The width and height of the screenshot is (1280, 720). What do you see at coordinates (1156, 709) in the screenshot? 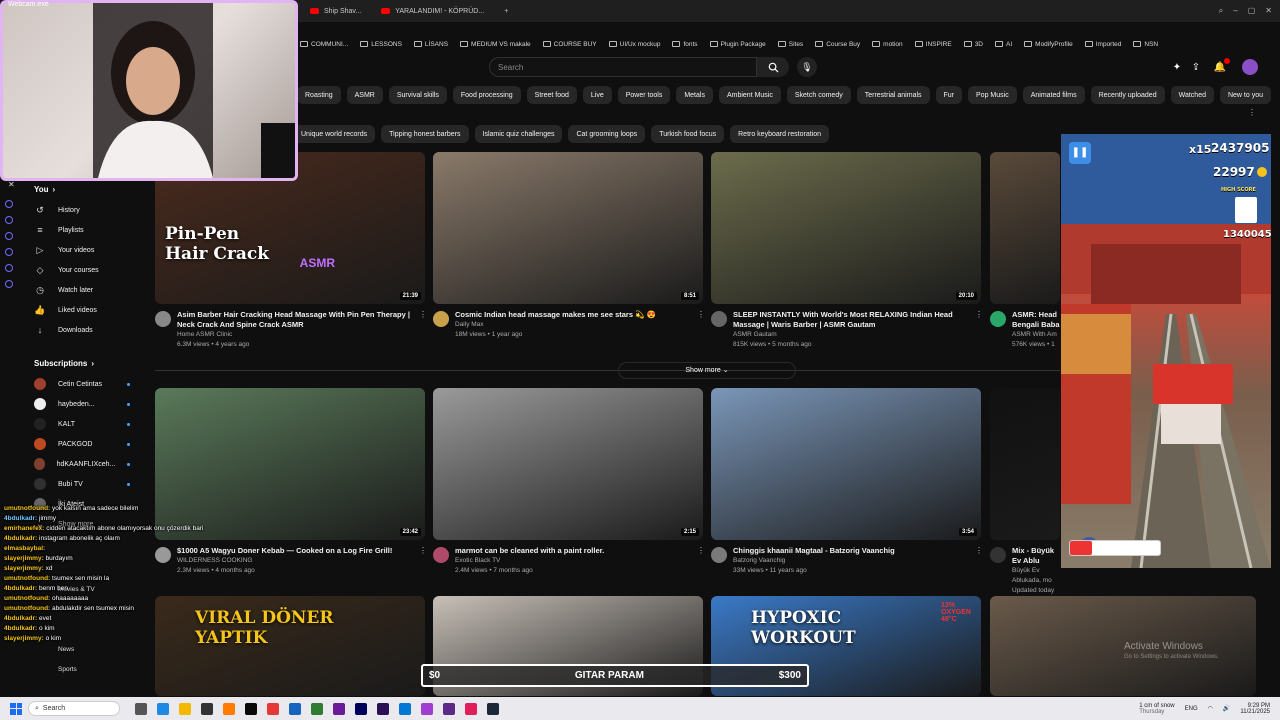
I see `weather-widget: 1 cm of snow Thursday` at bounding box center [1156, 709].